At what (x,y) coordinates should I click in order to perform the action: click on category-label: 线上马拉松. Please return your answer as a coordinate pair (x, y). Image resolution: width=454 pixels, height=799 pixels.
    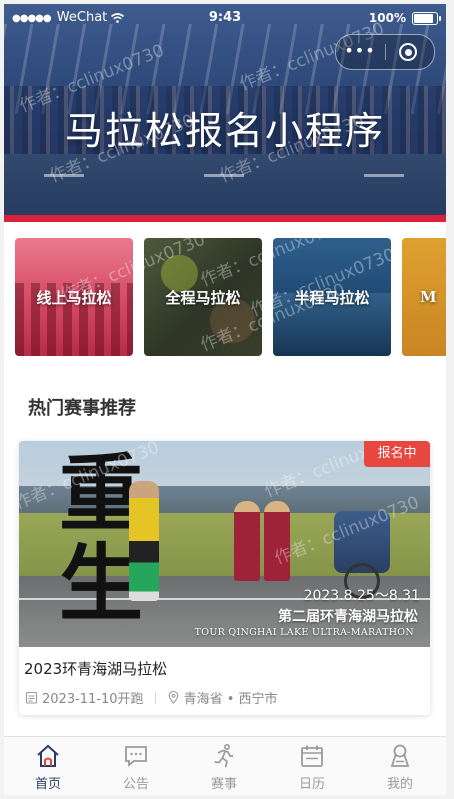
    Looking at the image, I should click on (74, 297).